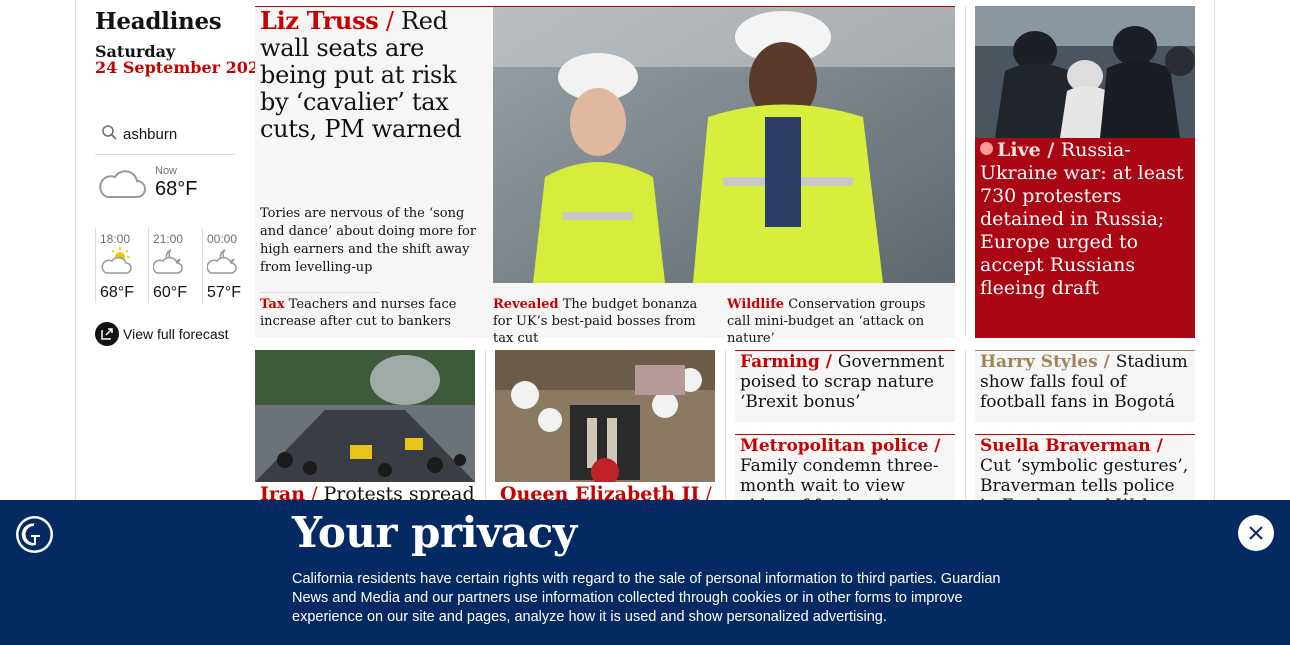 The width and height of the screenshot is (1290, 645). Describe the element at coordinates (222, 239) in the screenshot. I see `forecast-time: 00:00` at that location.